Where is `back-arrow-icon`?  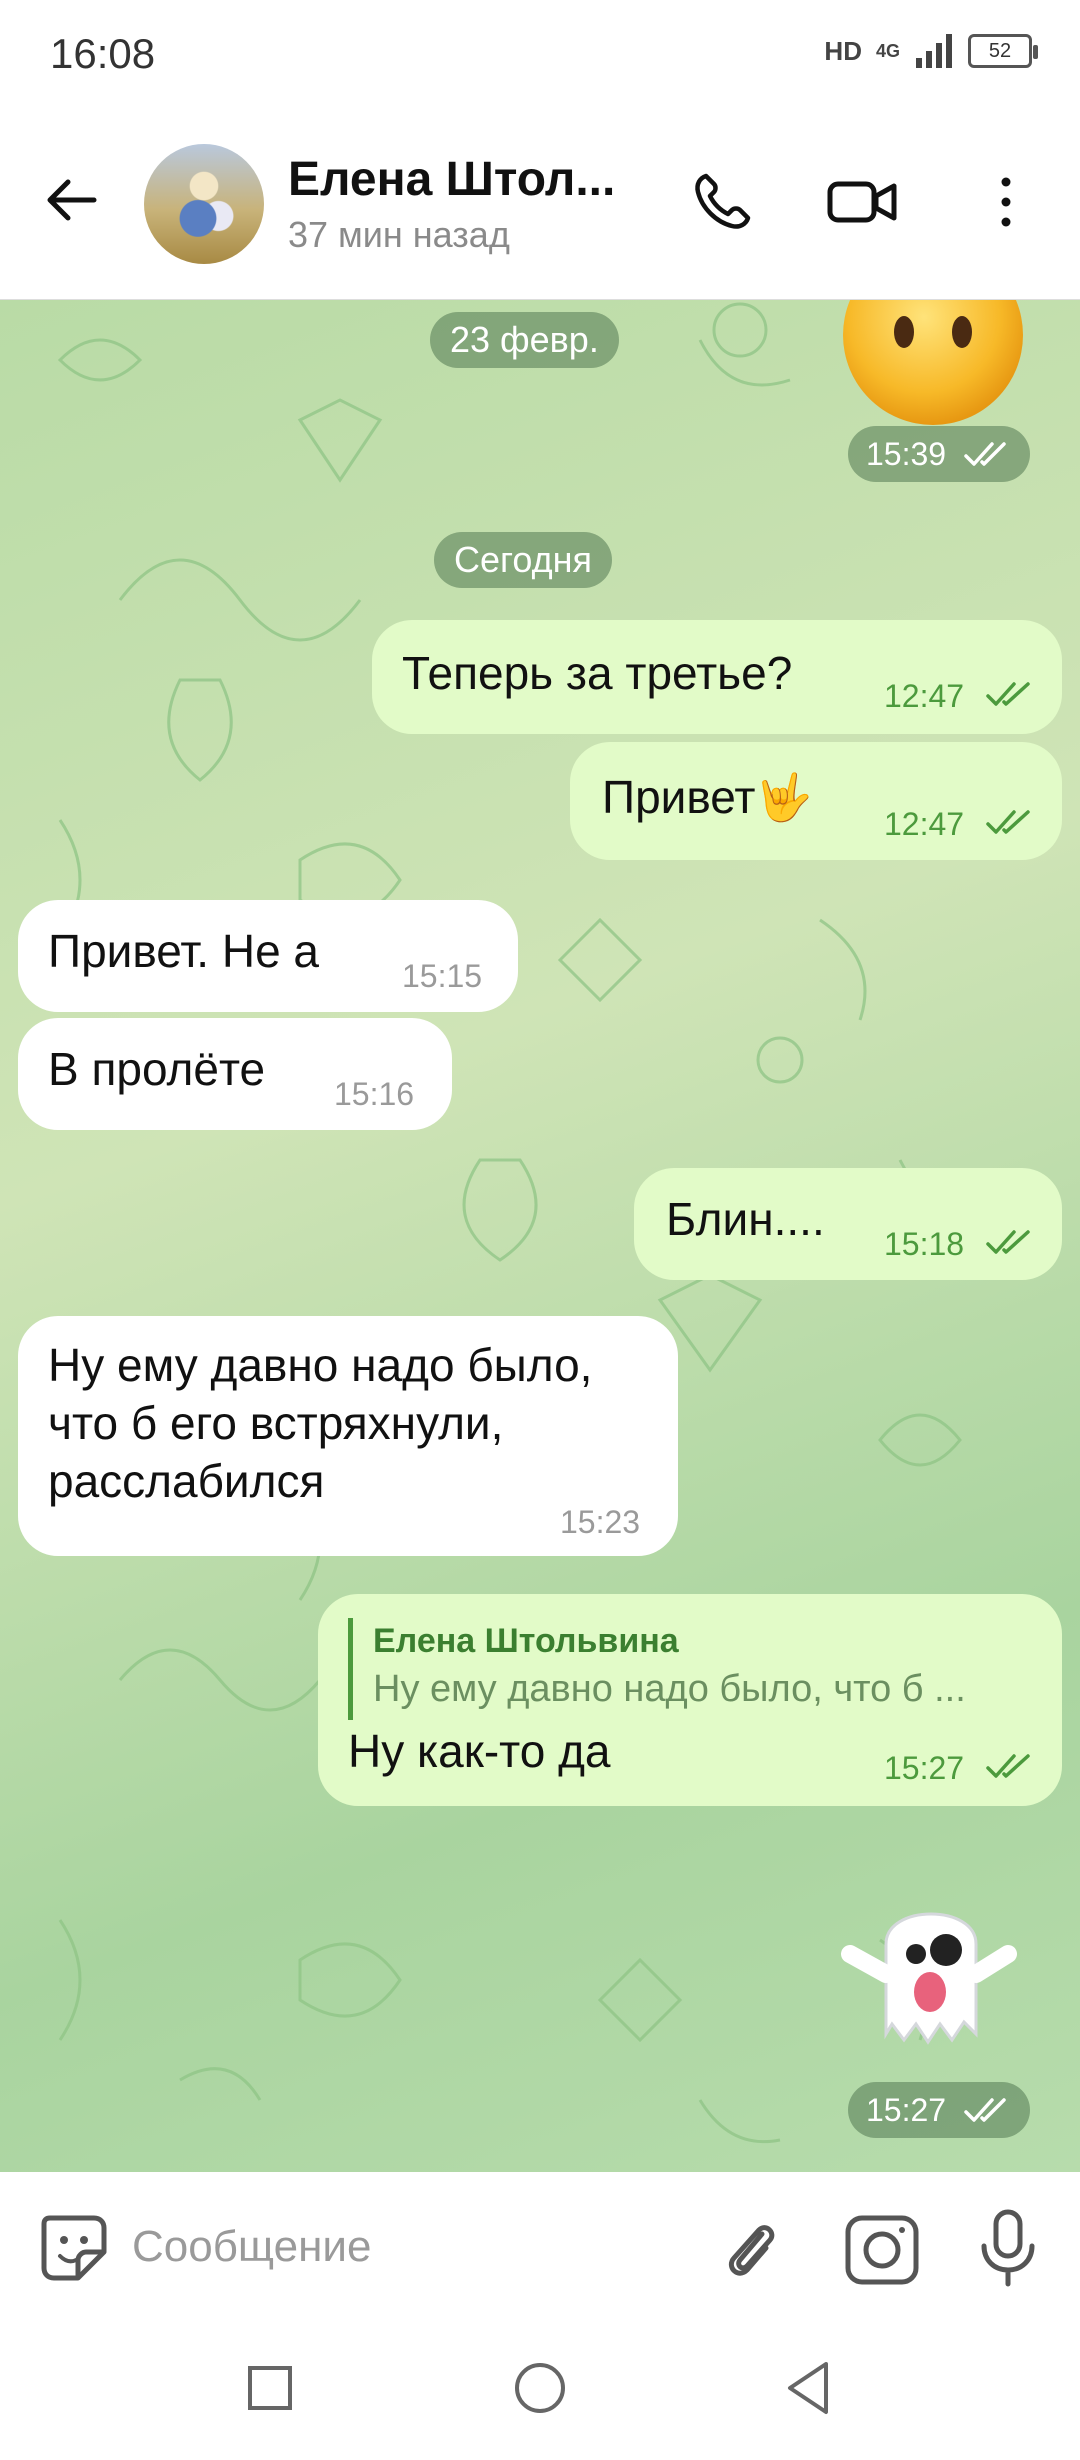
back-arrow-icon is located at coordinates (72, 200).